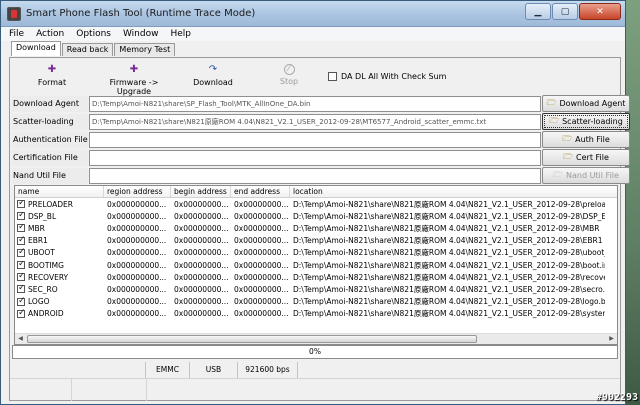 The width and height of the screenshot is (640, 405). Describe the element at coordinates (213, 69) in the screenshot. I see `download-icon: ↷` at that location.